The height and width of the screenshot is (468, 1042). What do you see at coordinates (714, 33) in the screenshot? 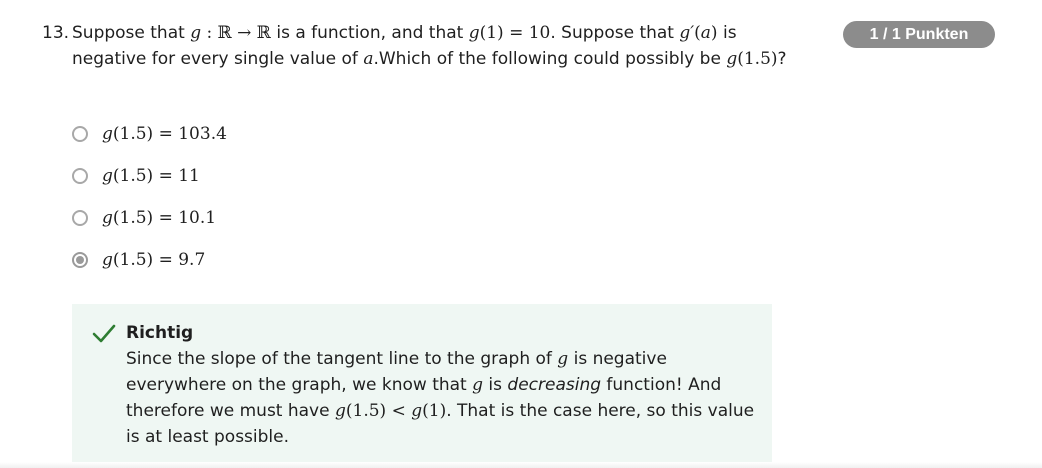
I see `math-expression: )` at bounding box center [714, 33].